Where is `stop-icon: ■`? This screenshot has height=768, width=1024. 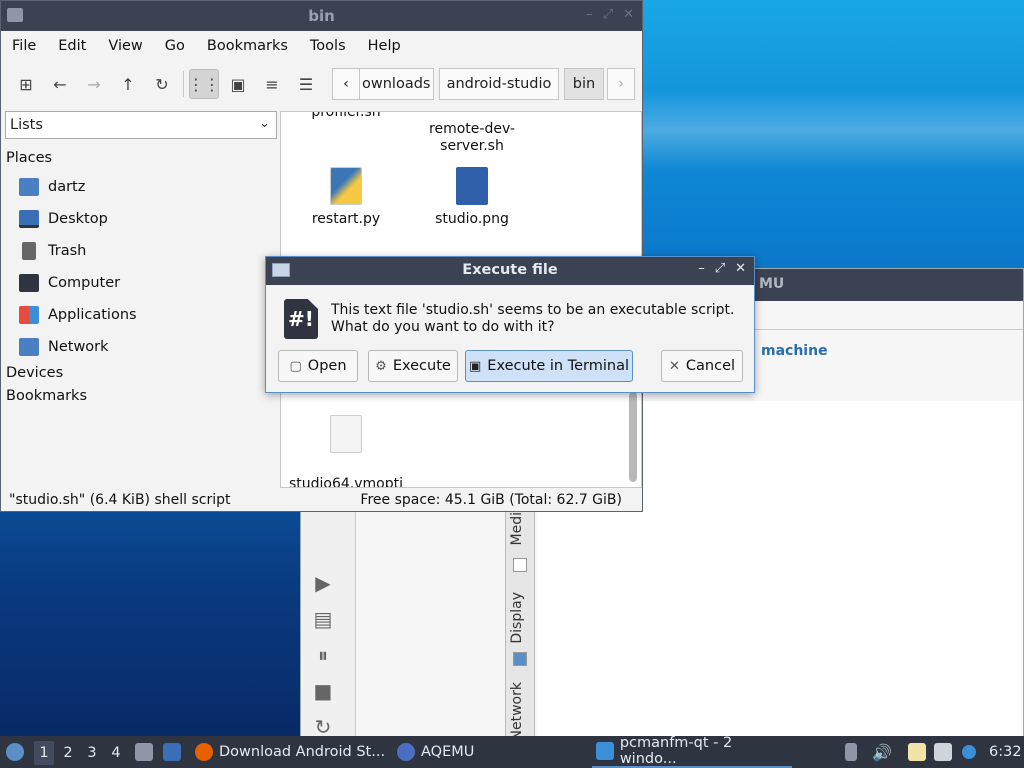 stop-icon: ■ is located at coordinates (323, 691).